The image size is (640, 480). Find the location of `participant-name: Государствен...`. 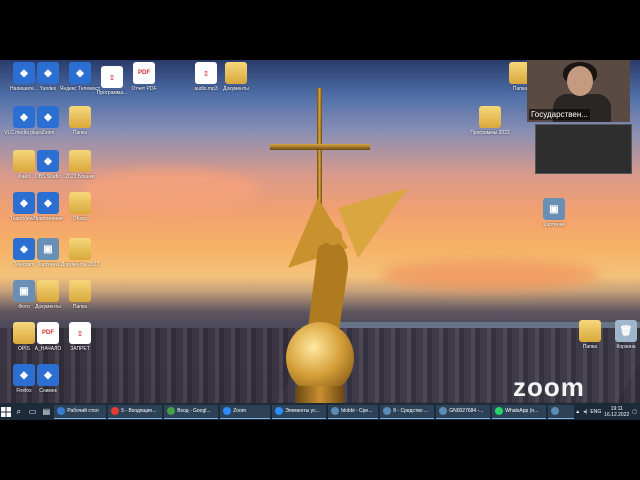

participant-name: Государствен... is located at coordinates (559, 114).